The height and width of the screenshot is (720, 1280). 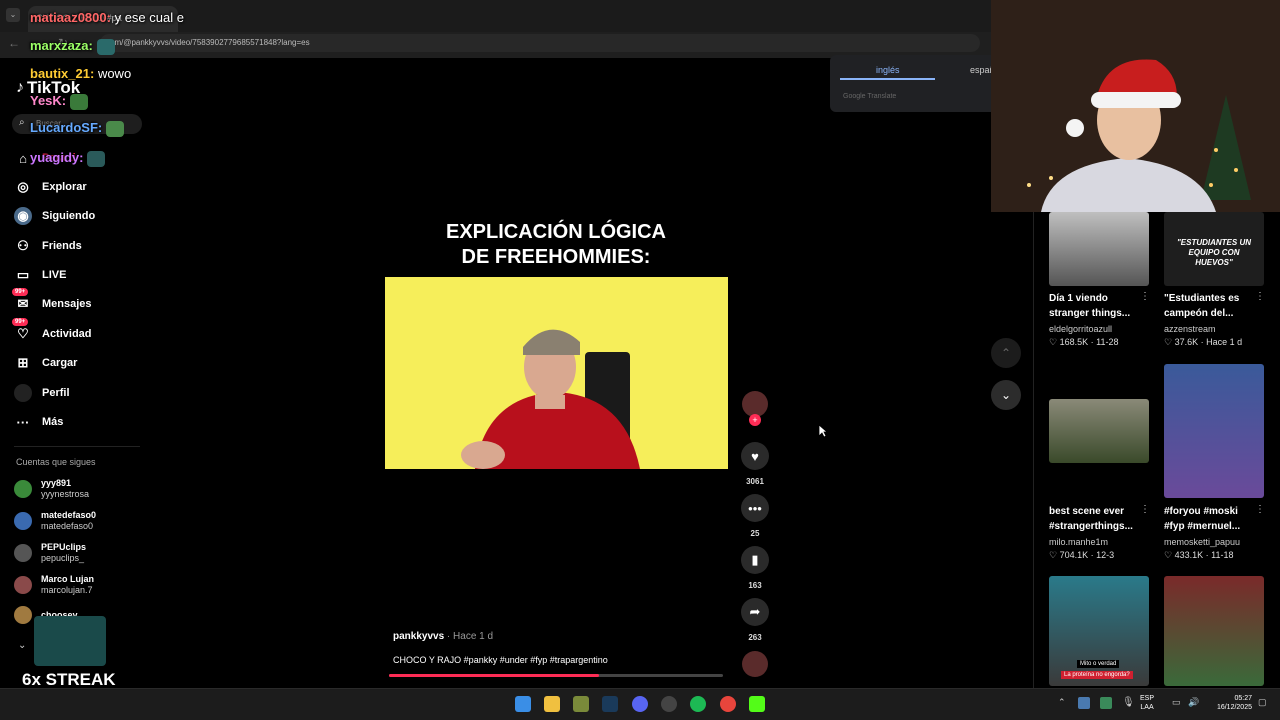 What do you see at coordinates (755, 664) in the screenshot?
I see `sound-disc-icon` at bounding box center [755, 664].